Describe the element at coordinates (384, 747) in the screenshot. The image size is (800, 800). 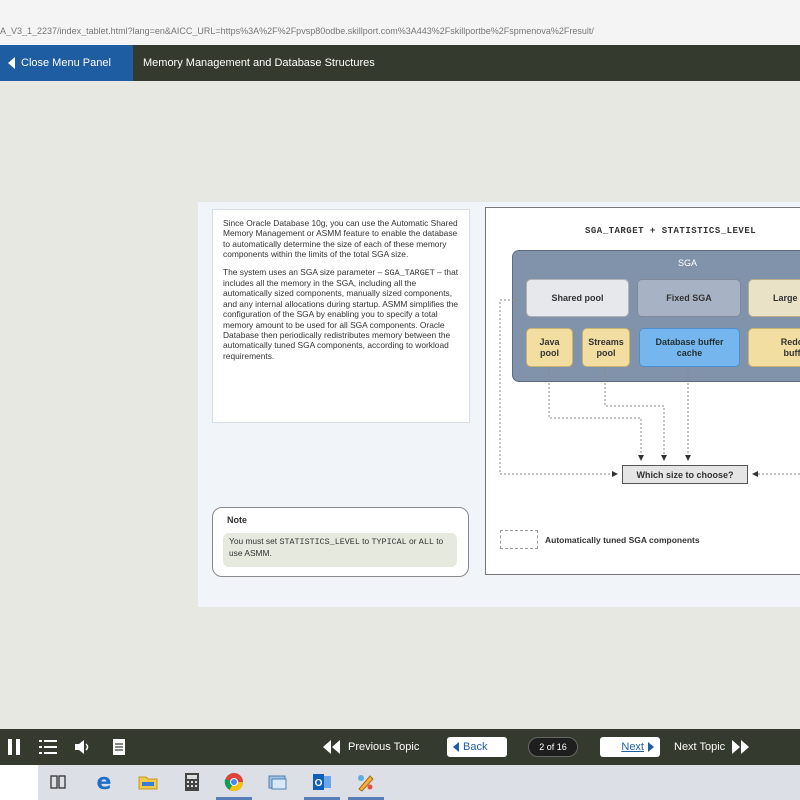
I see `previous-topic-label: Previous Topic` at that location.